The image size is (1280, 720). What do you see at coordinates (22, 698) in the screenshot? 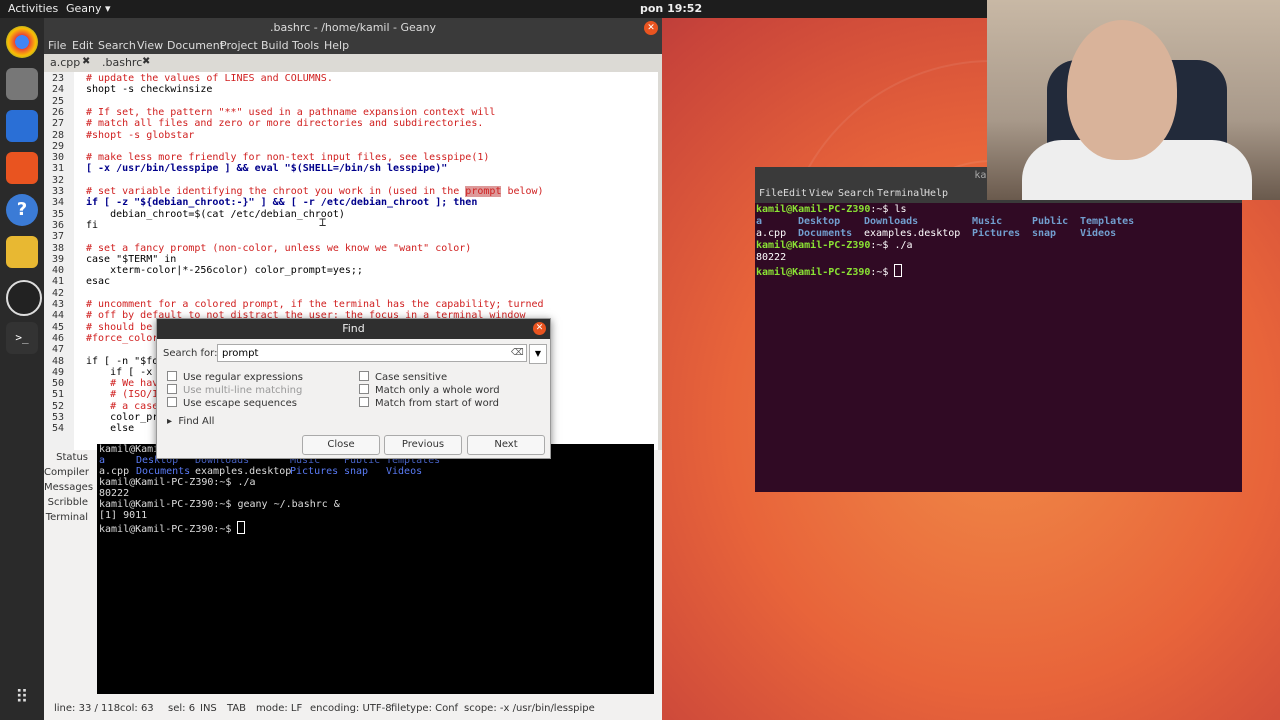
I see `show-apps-icon: ⠿` at bounding box center [22, 698].